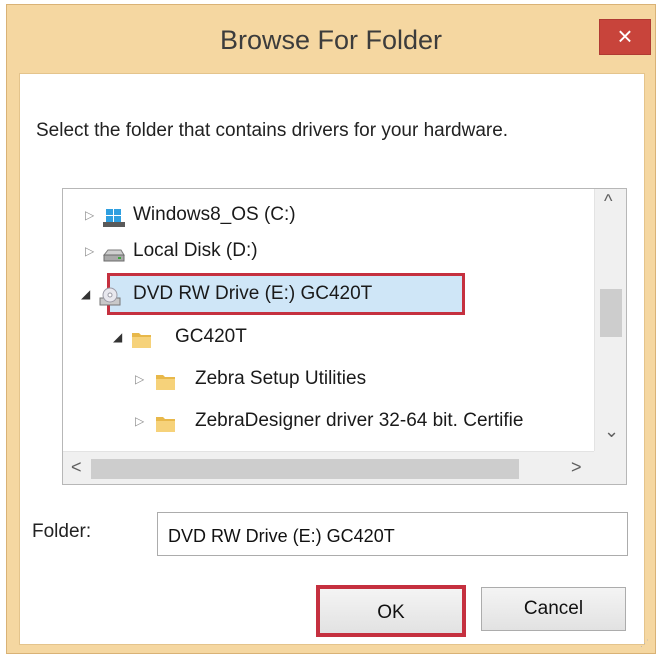 This screenshot has height=661, width=664. Describe the element at coordinates (211, 336) in the screenshot. I see `tree-item-label: GC420T` at that location.